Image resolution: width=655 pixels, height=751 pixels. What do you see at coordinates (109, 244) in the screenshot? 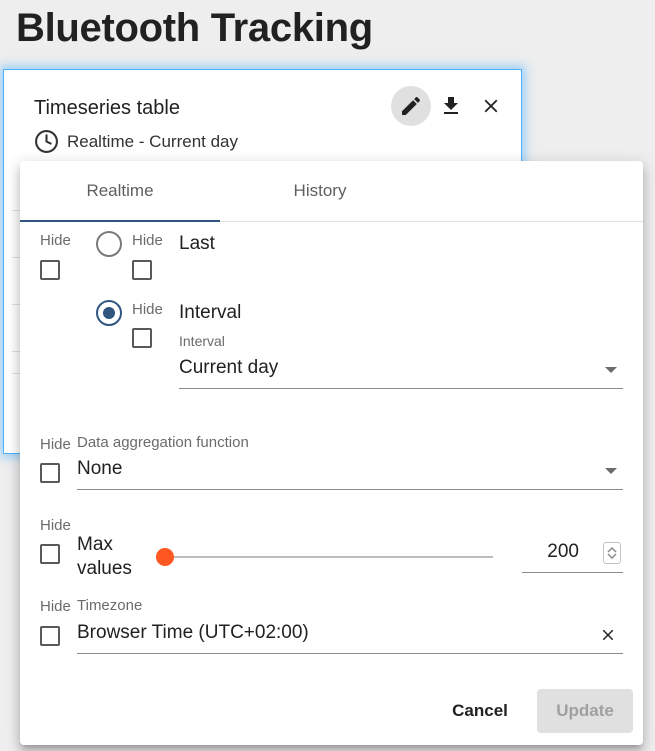
I see `last-radio` at bounding box center [109, 244].